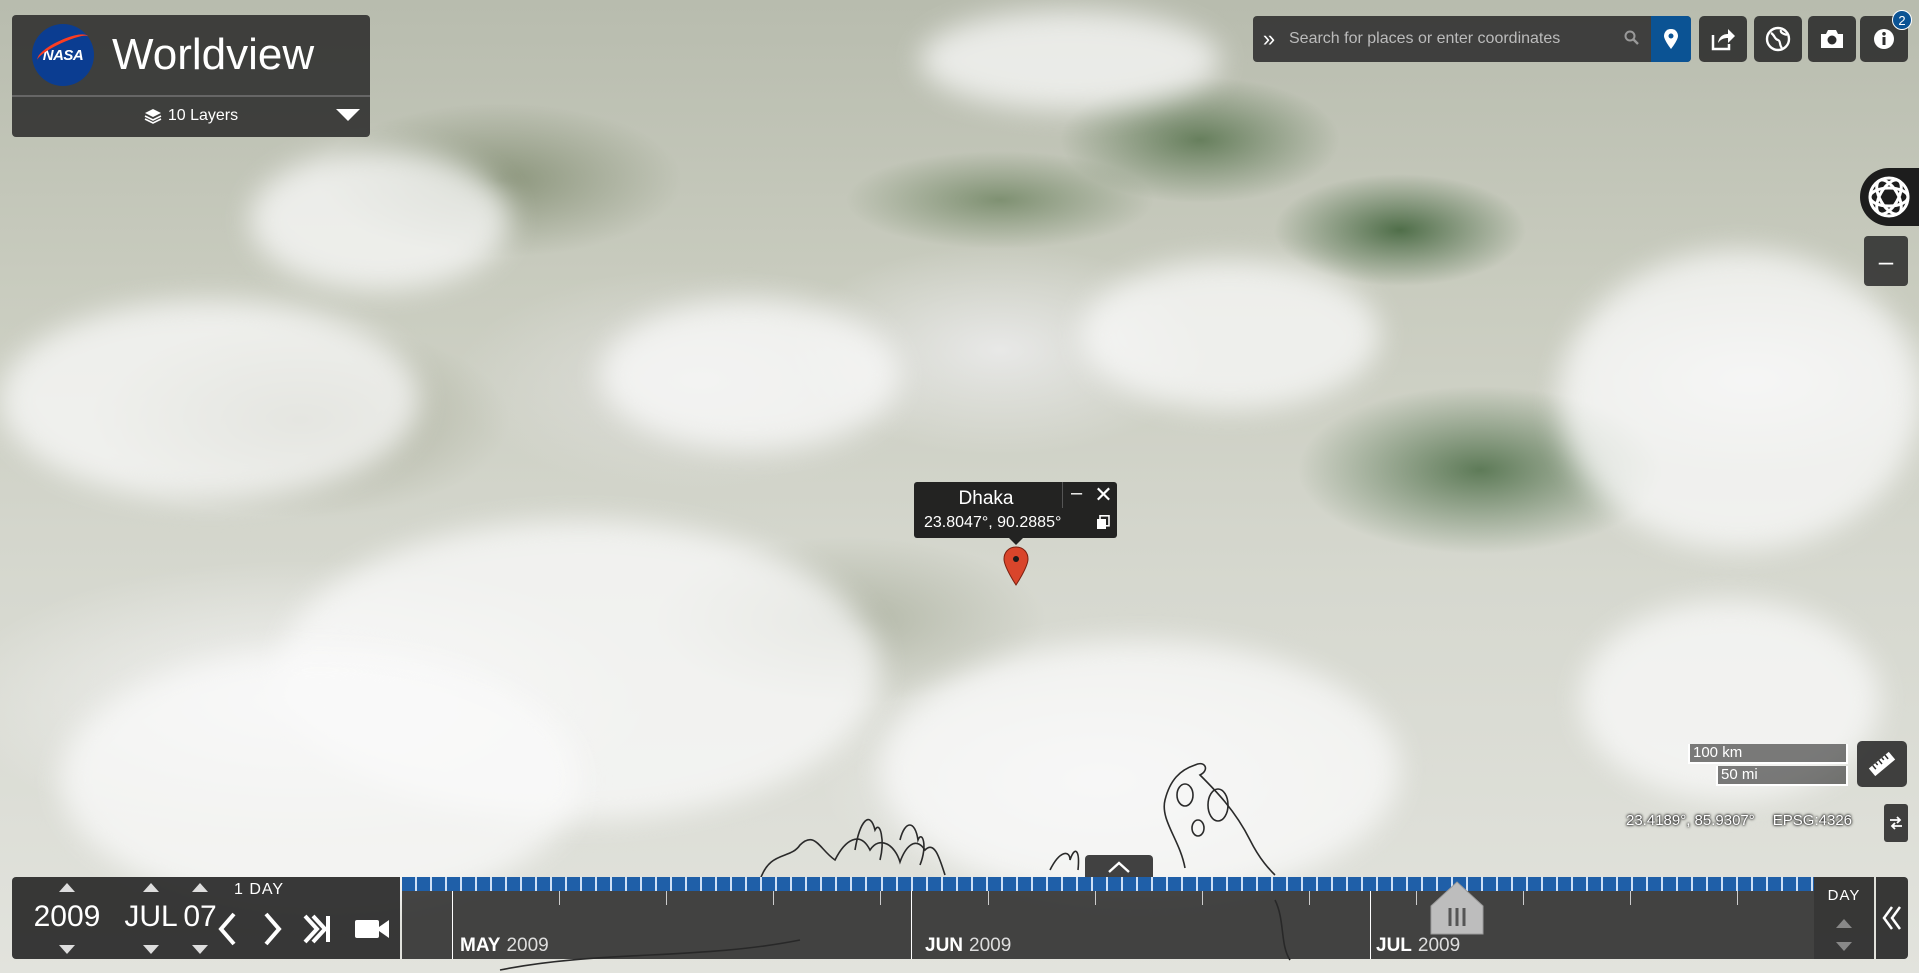 The width and height of the screenshot is (1919, 973). I want to click on previous-date-button, so click(227, 929).